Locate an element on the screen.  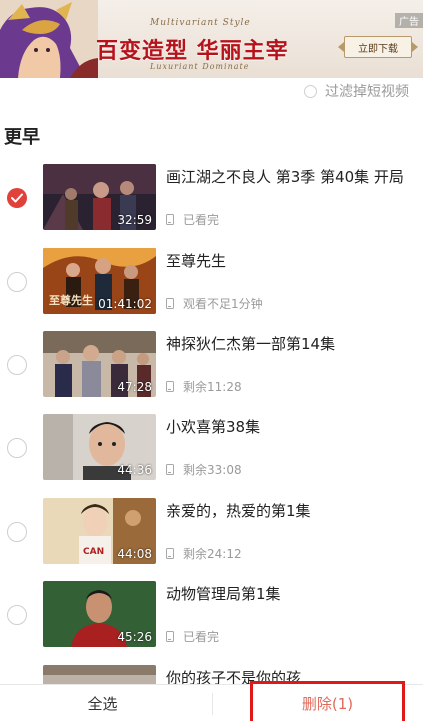
history-item: 47:28 神探狄仁杰第一部第14集 剩余11:28 is located at coordinates (211, 366).